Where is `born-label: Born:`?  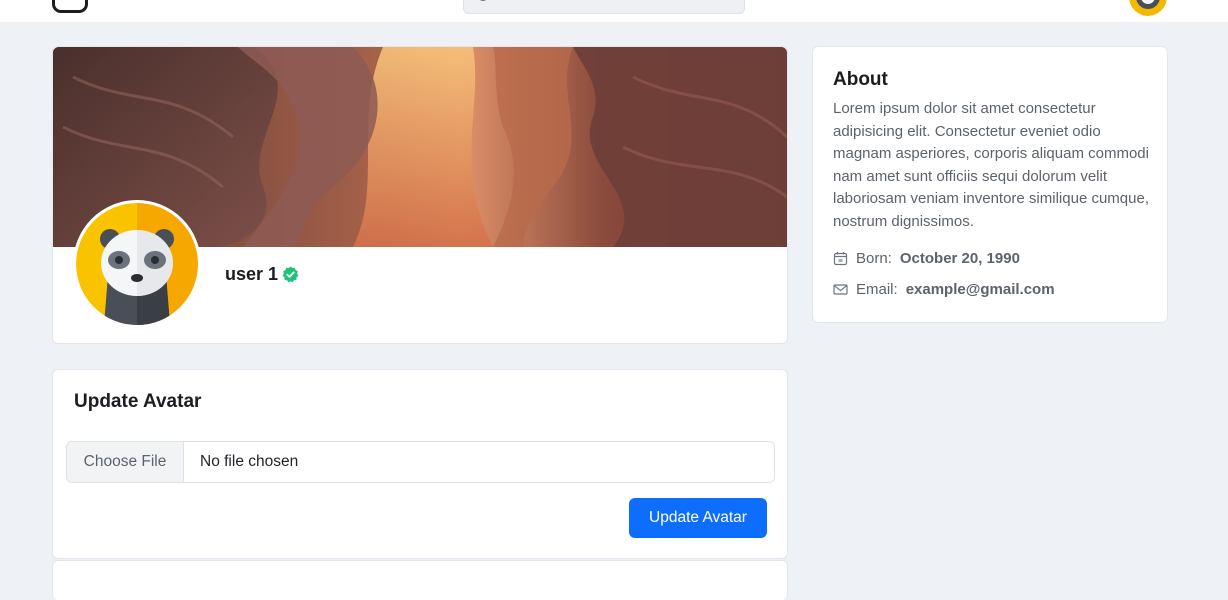 born-label: Born: is located at coordinates (874, 258).